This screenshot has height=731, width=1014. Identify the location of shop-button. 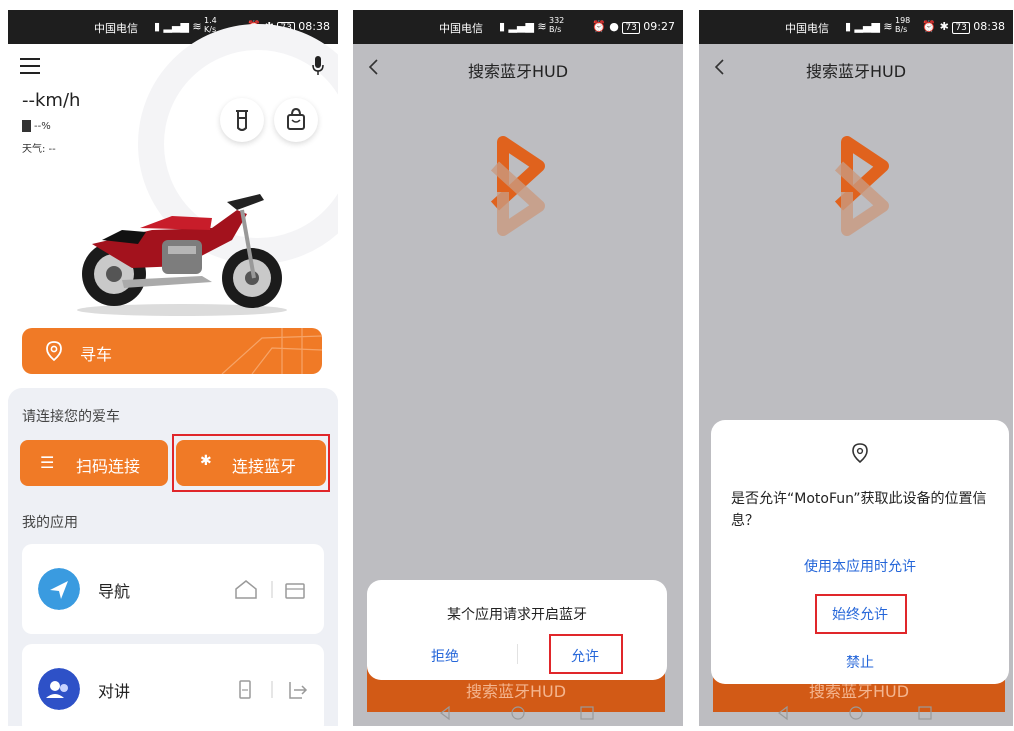
(296, 120).